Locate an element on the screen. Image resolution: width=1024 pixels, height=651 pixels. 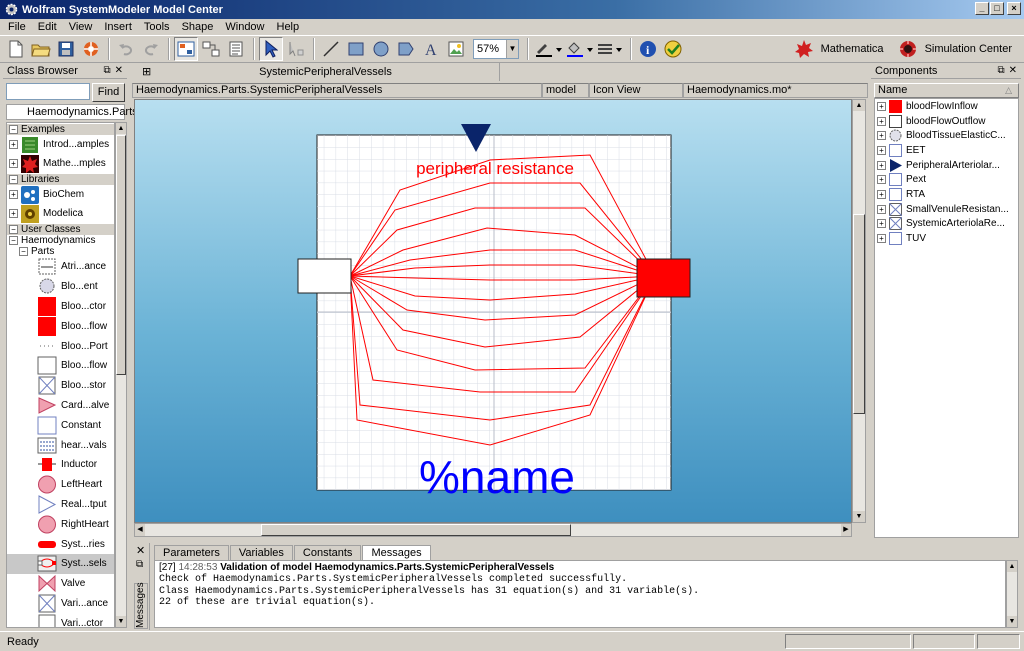
text-tool-icon: A is located at coordinates (431, 49).